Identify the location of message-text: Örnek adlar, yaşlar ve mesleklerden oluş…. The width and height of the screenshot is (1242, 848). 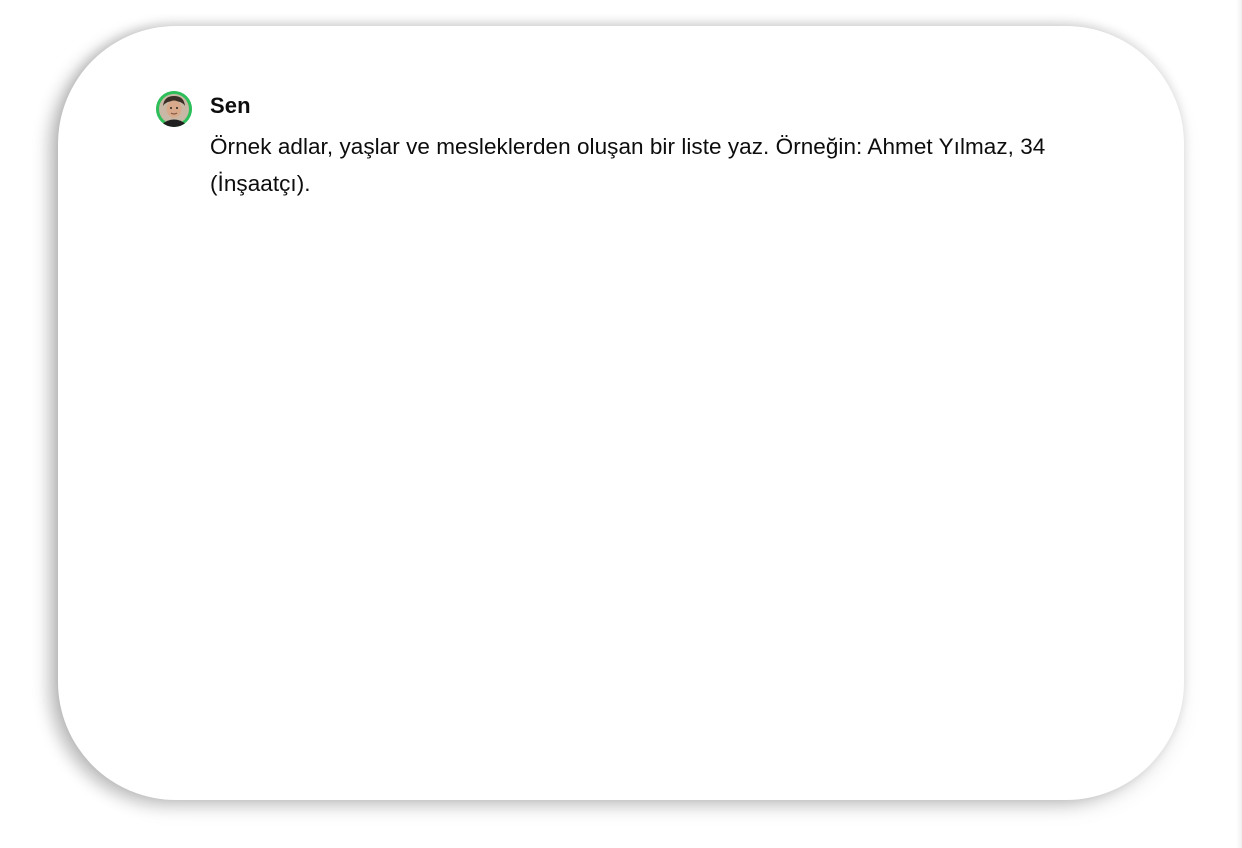
(628, 165).